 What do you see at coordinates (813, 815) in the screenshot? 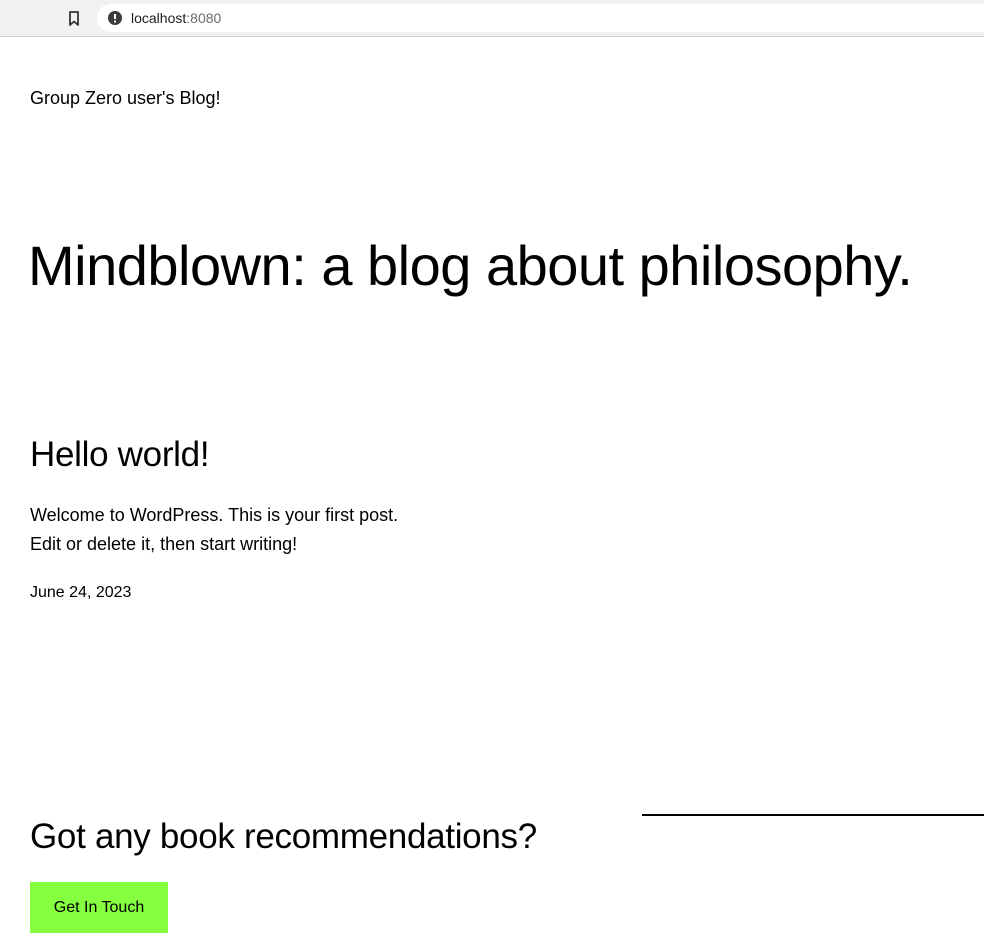
I see `separator-line` at bounding box center [813, 815].